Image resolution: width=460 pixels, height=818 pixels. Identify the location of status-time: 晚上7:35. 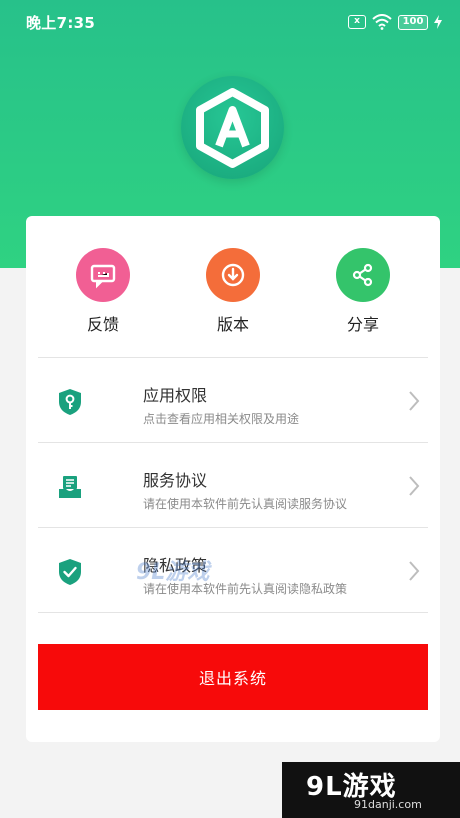
(61, 22).